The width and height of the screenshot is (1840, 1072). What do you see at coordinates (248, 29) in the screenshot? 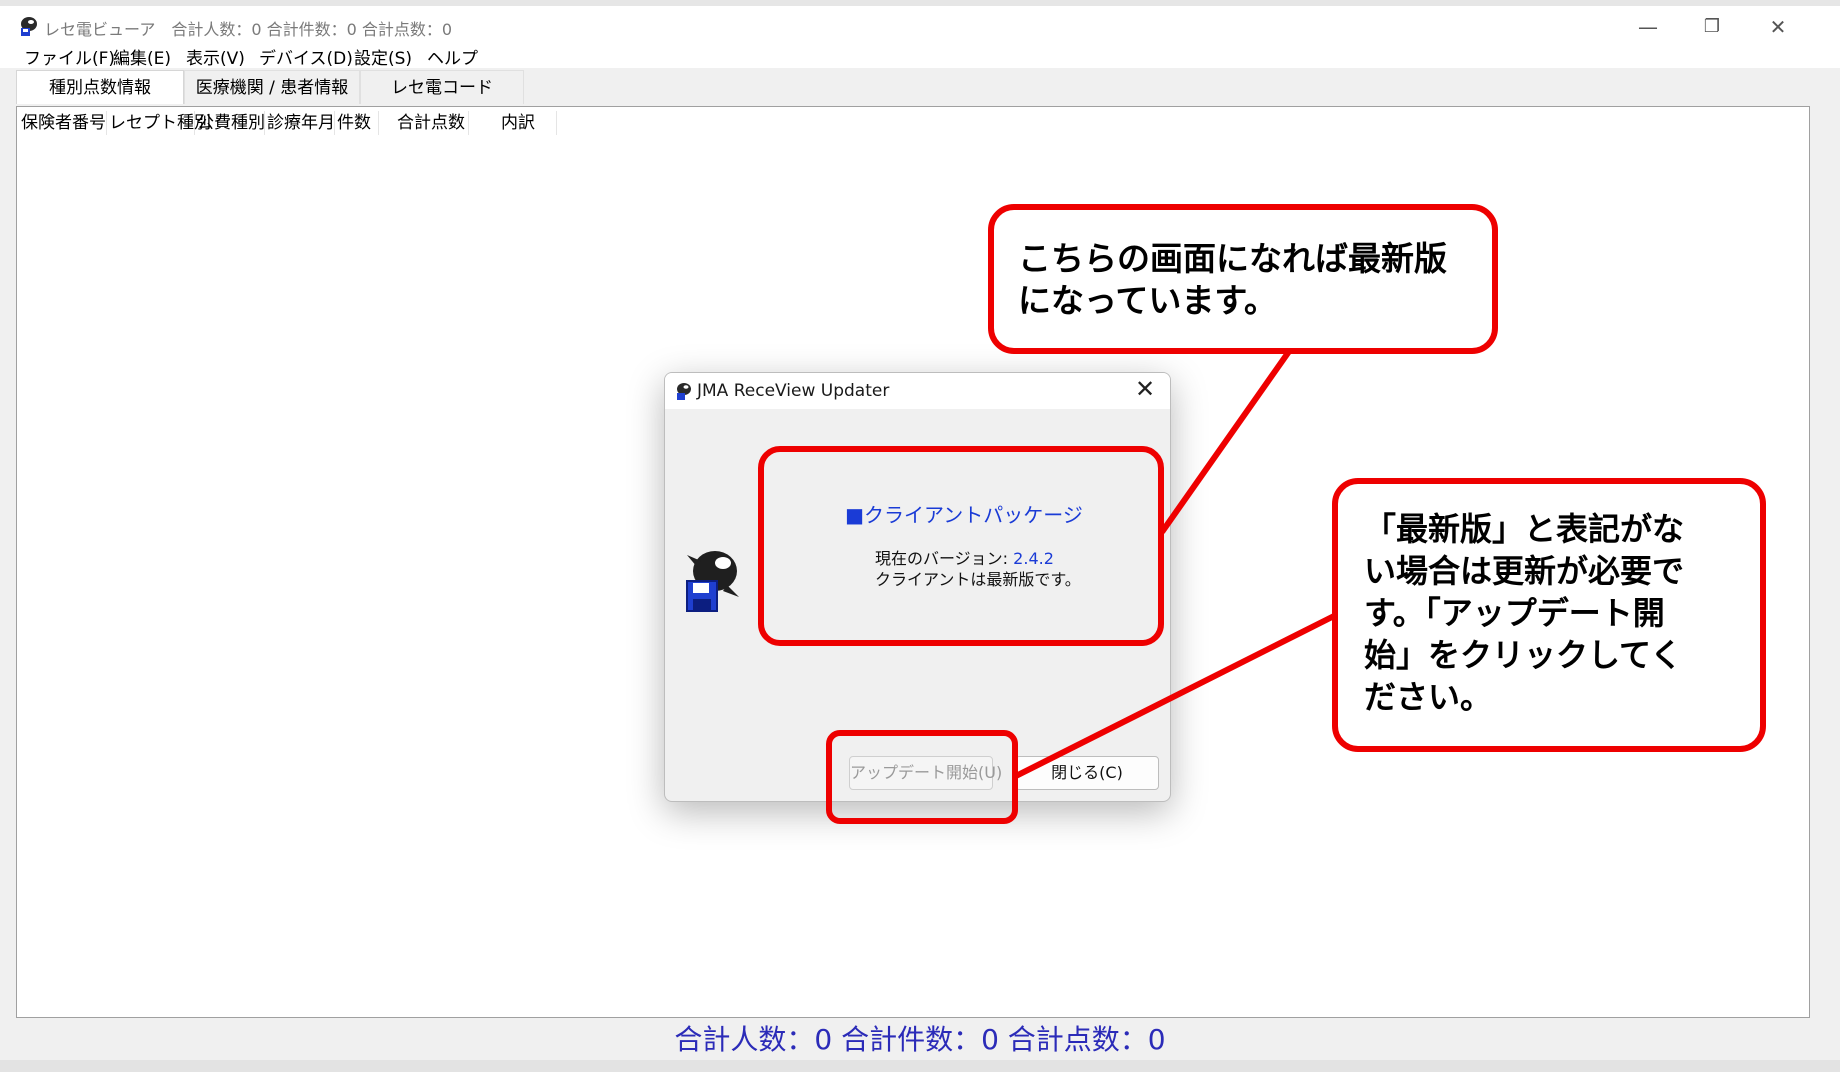
I see `window-title: レセ電ビューア 合計人数：0 合計件数：0 合計点数：0` at bounding box center [248, 29].